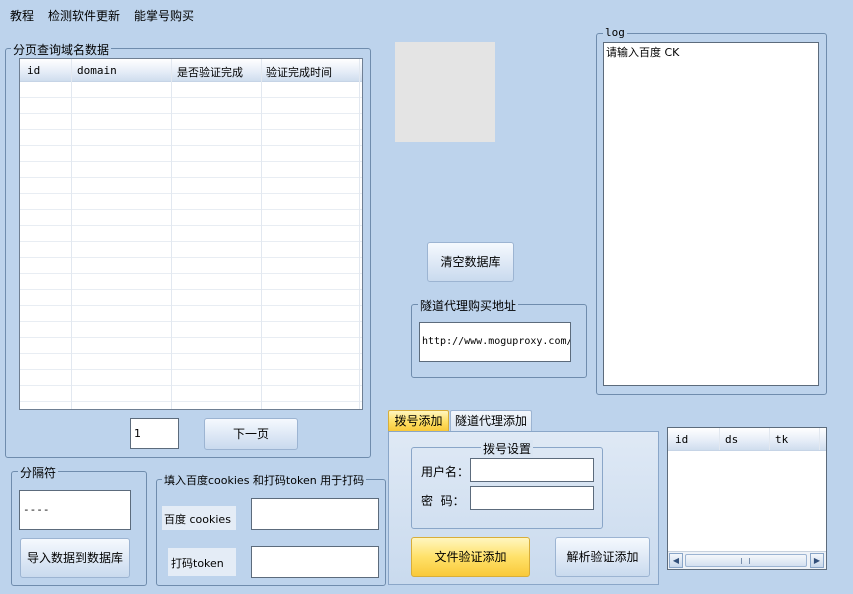 The width and height of the screenshot is (853, 594). Describe the element at coordinates (22, 15) in the screenshot. I see `menu-item-tutorial: 教程` at that location.